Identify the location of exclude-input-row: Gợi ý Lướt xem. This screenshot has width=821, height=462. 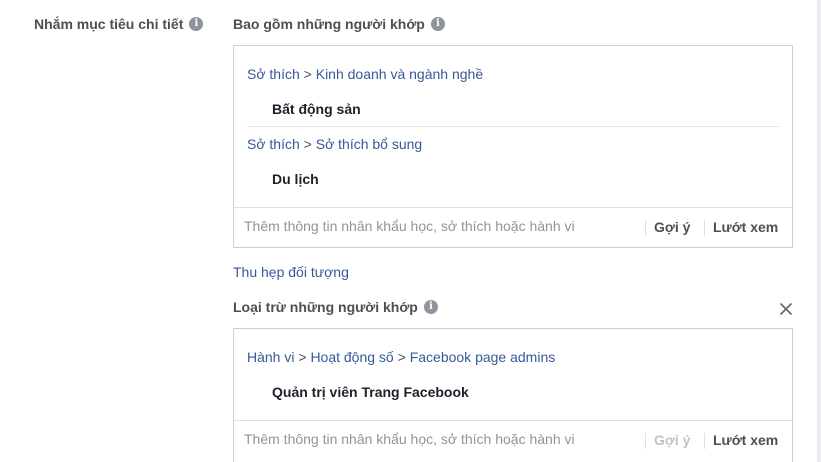
(513, 440).